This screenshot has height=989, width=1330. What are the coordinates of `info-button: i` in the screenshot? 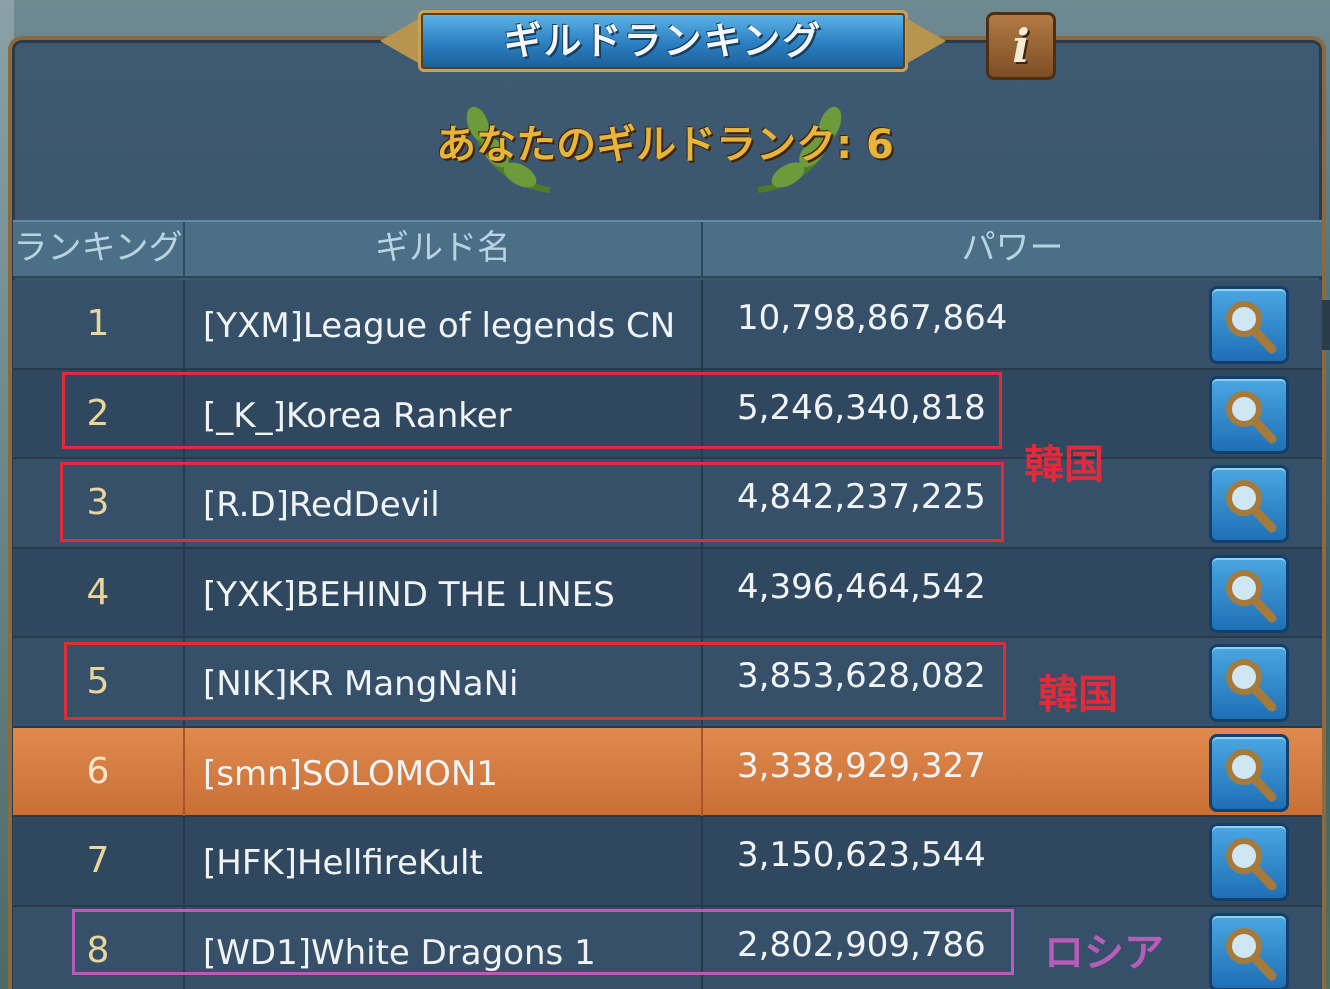 It's located at (1021, 46).